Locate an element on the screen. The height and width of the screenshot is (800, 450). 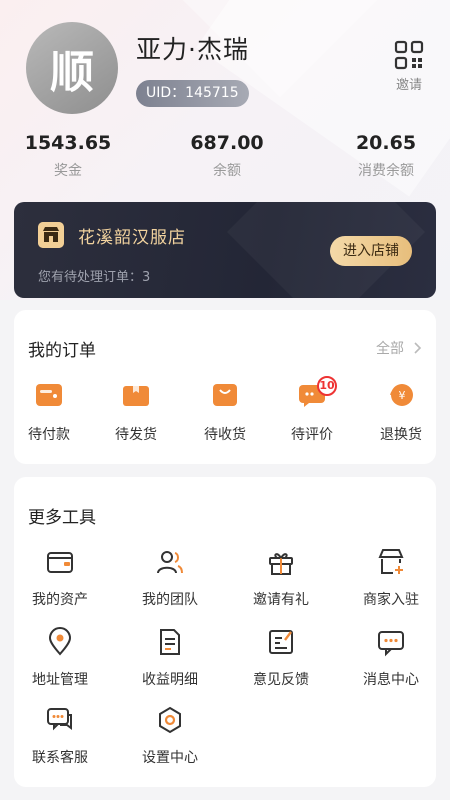
tool-label: 联系客服 is located at coordinates (60, 758).